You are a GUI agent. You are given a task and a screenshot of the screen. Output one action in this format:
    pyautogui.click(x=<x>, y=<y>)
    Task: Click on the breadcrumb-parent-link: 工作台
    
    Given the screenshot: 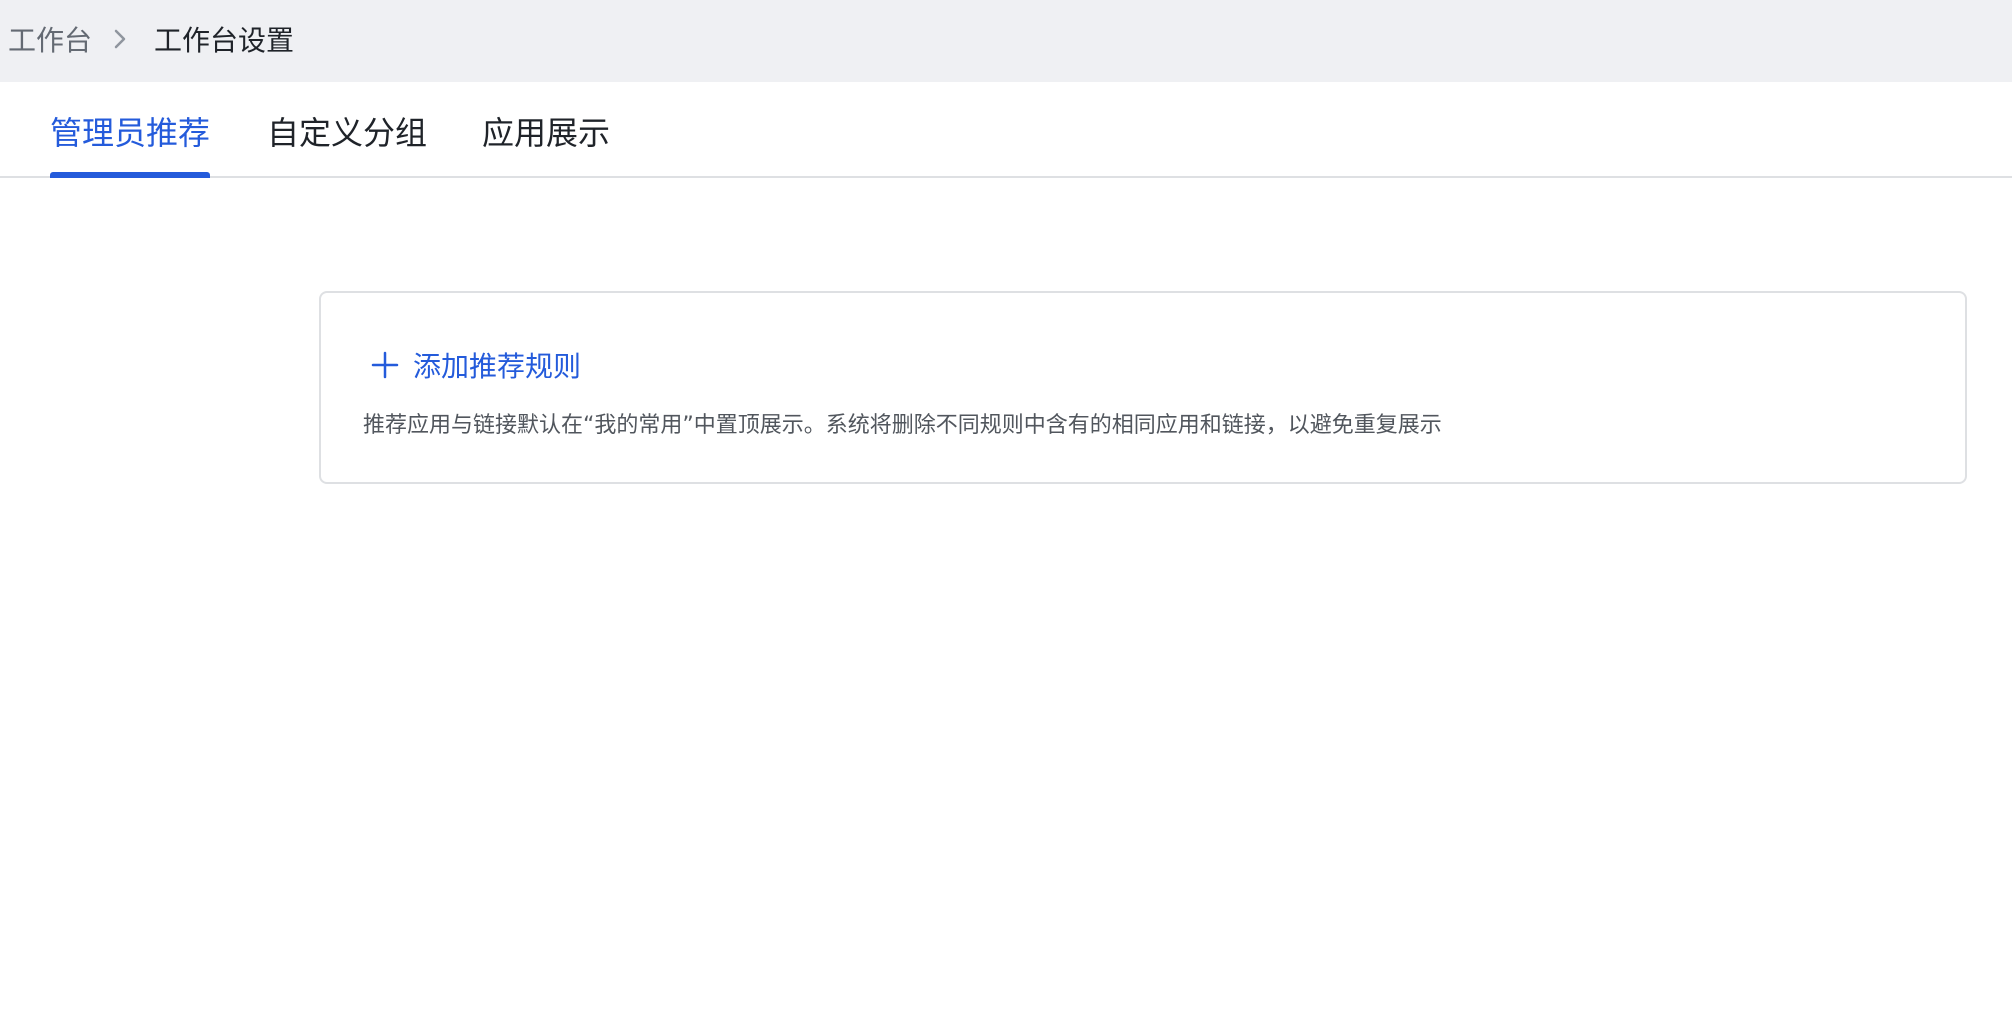 What is the action you would take?
    pyautogui.click(x=50, y=39)
    